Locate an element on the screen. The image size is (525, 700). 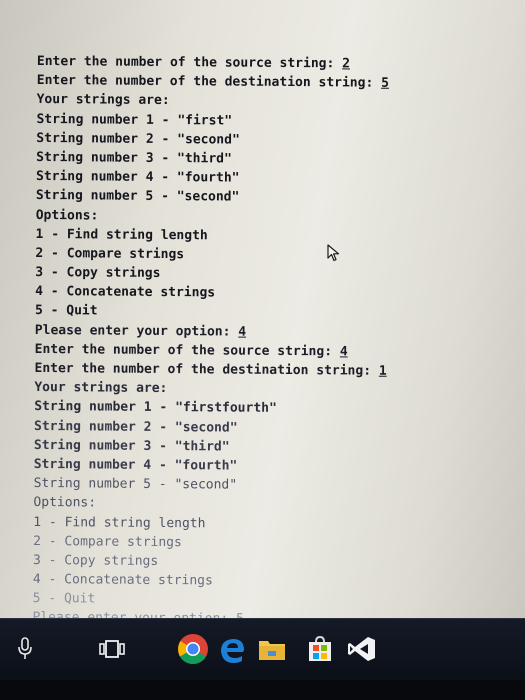
console-line: String number 1 - "firstfourth" is located at coordinates (155, 408).